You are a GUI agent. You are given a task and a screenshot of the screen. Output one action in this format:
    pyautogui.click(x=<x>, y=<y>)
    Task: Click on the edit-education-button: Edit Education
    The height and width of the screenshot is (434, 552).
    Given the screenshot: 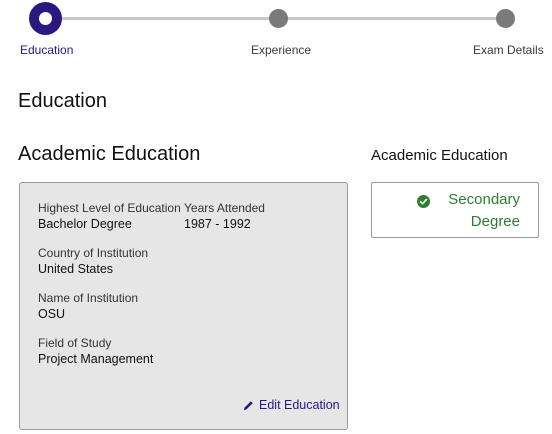 What is the action you would take?
    pyautogui.click(x=291, y=405)
    